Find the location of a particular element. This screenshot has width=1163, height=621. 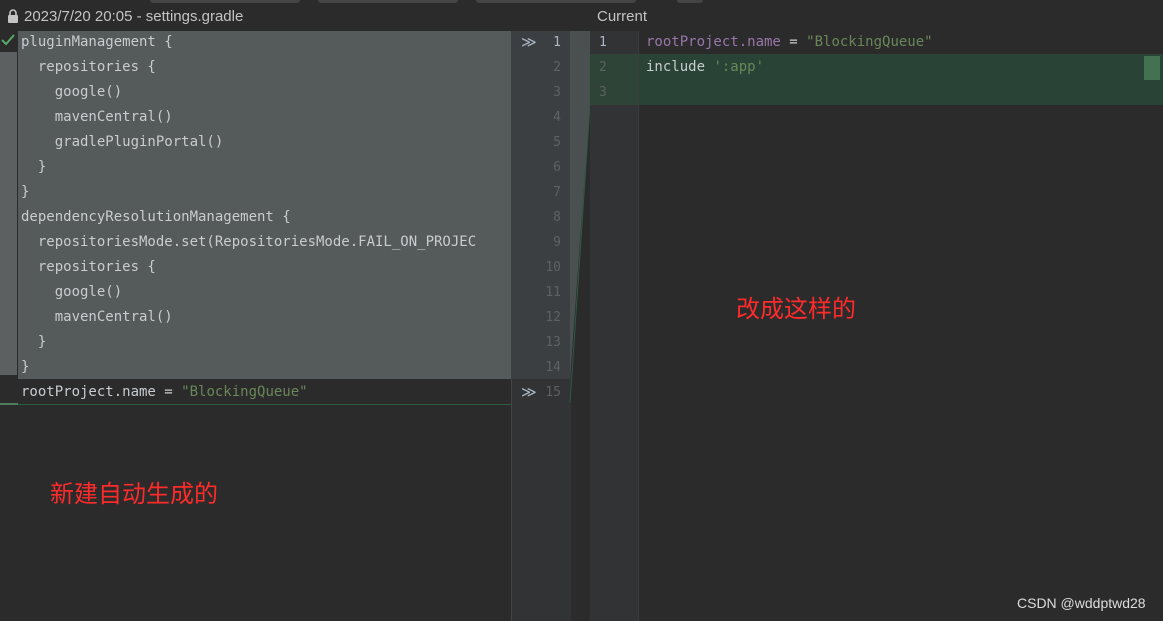

code-line: include ':app' is located at coordinates (705, 67).